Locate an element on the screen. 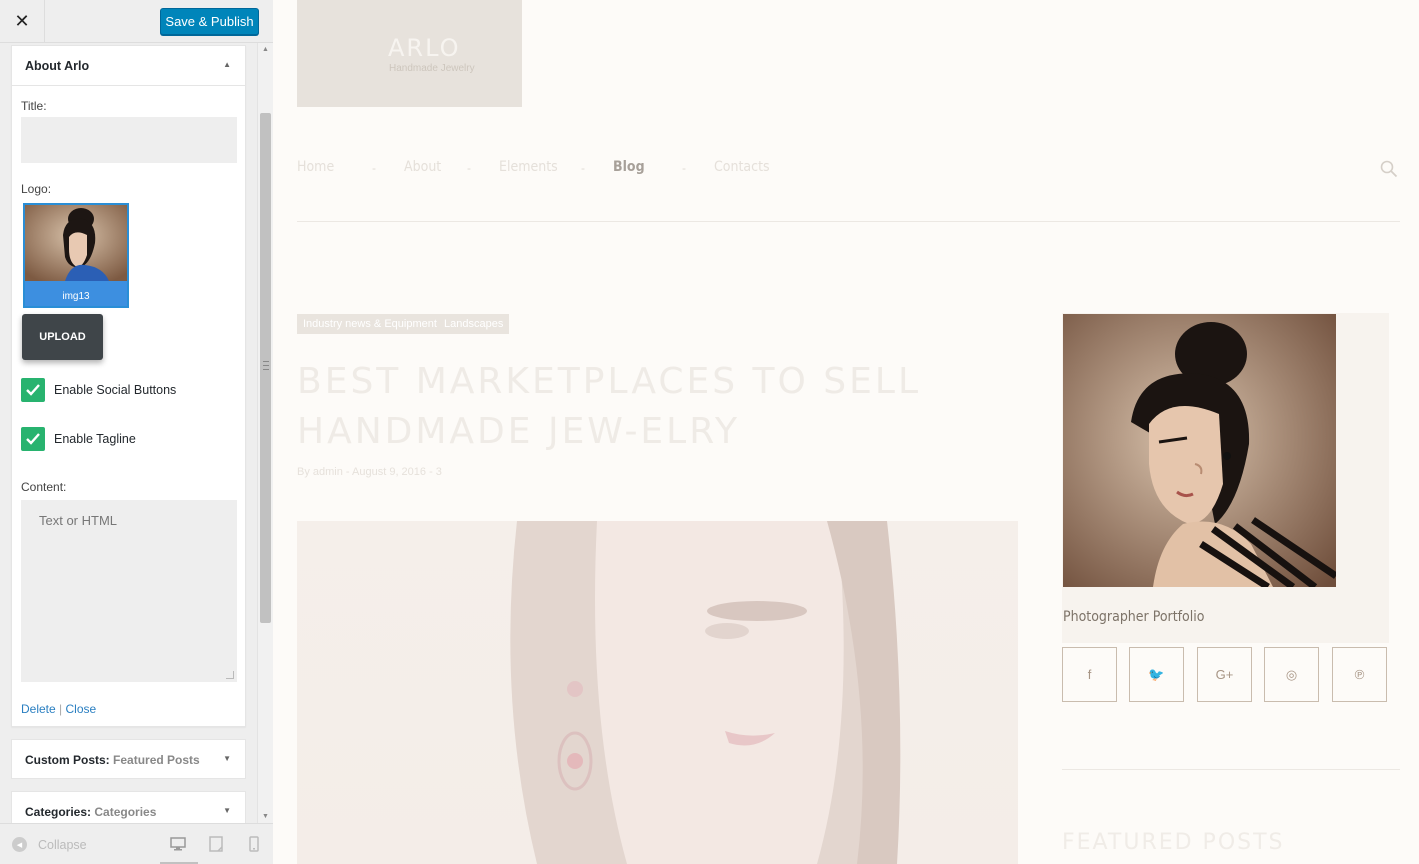 The height and width of the screenshot is (864, 1419). about-sidebar-widget: Photographer Portfolio is located at coordinates (1225, 478).